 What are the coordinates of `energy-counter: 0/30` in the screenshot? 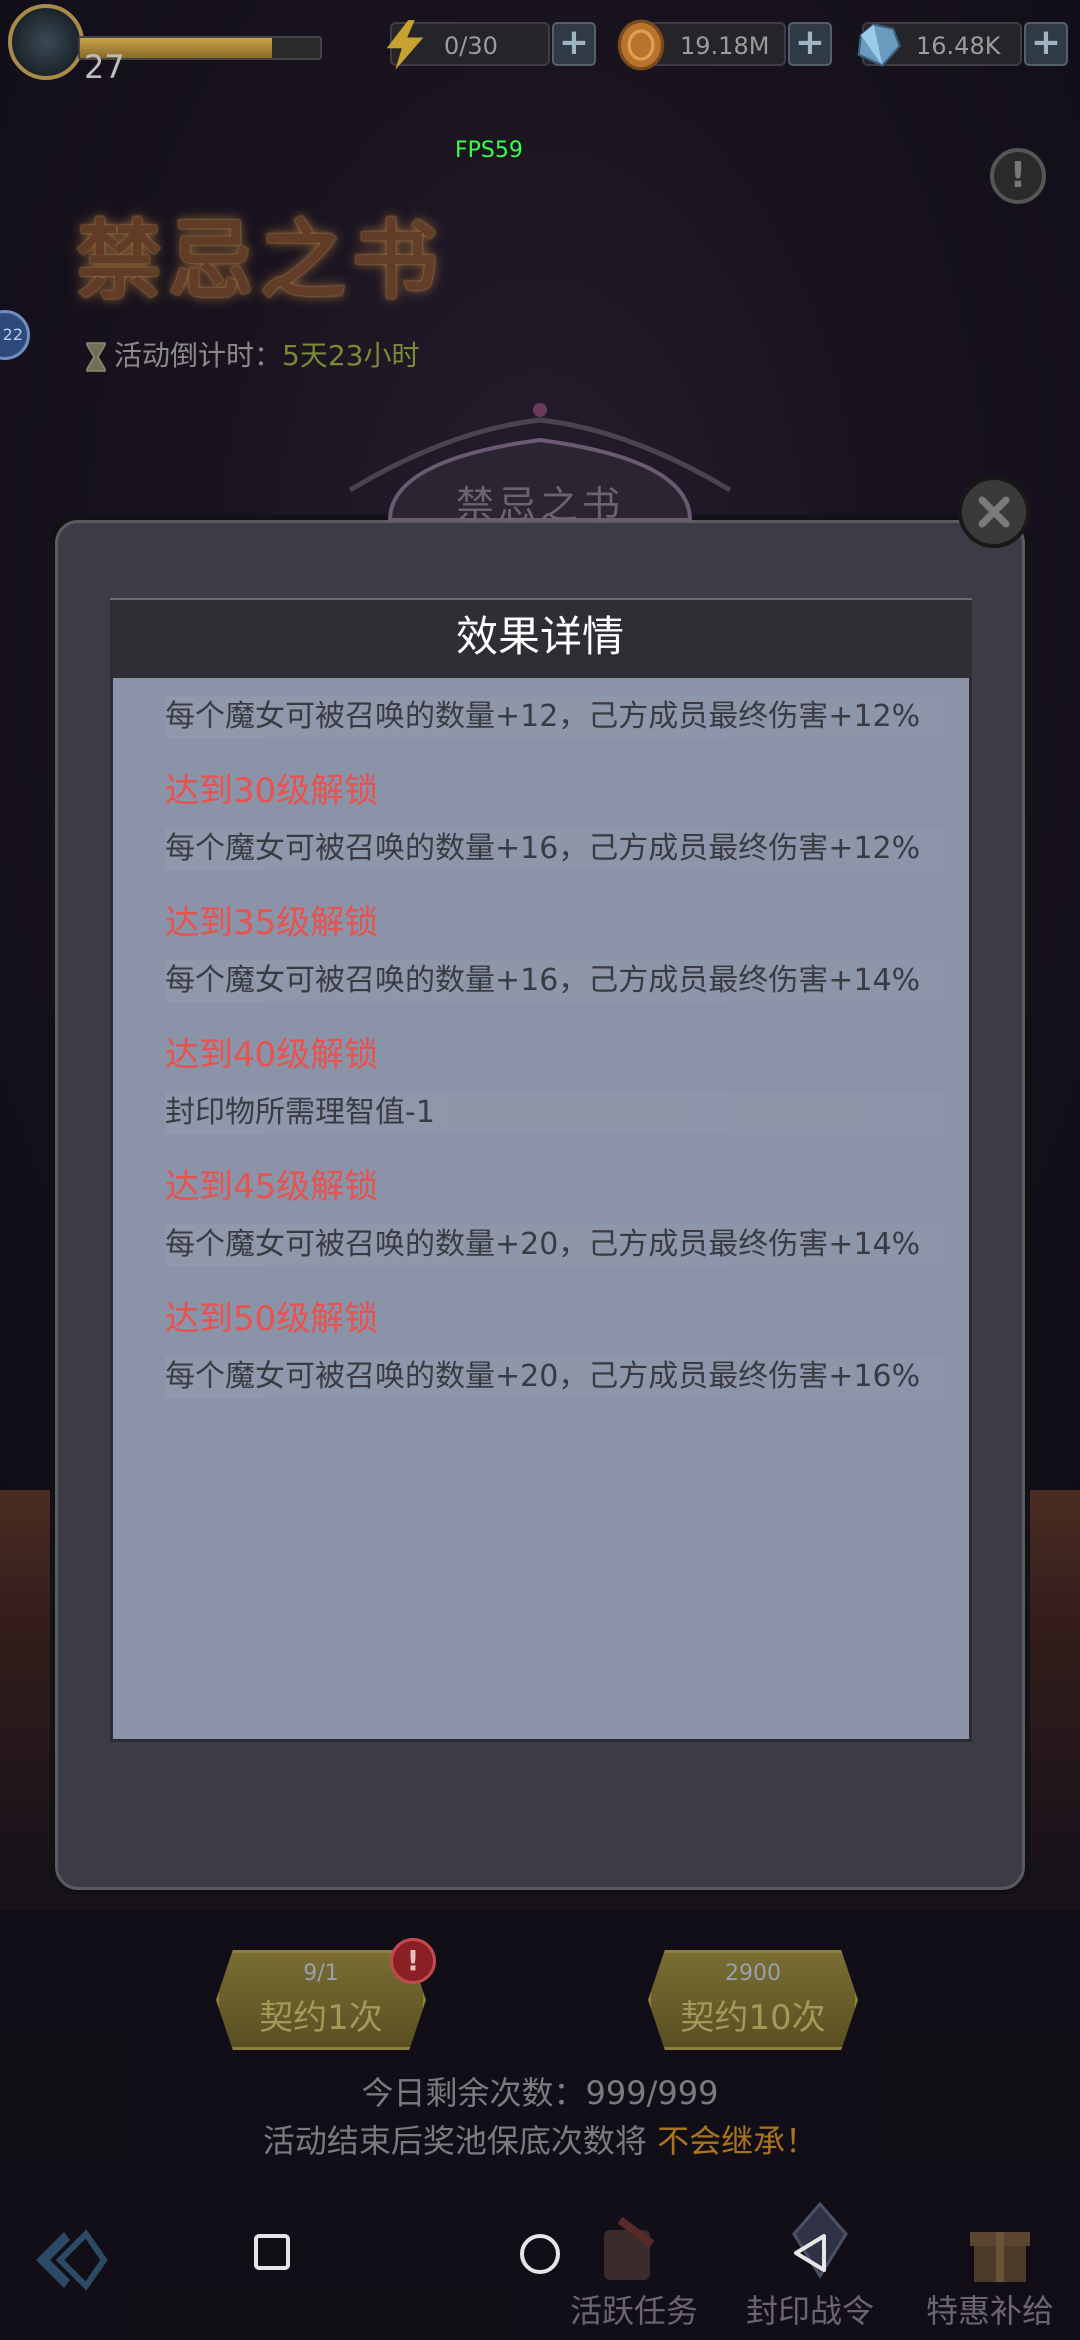 It's located at (468, 45).